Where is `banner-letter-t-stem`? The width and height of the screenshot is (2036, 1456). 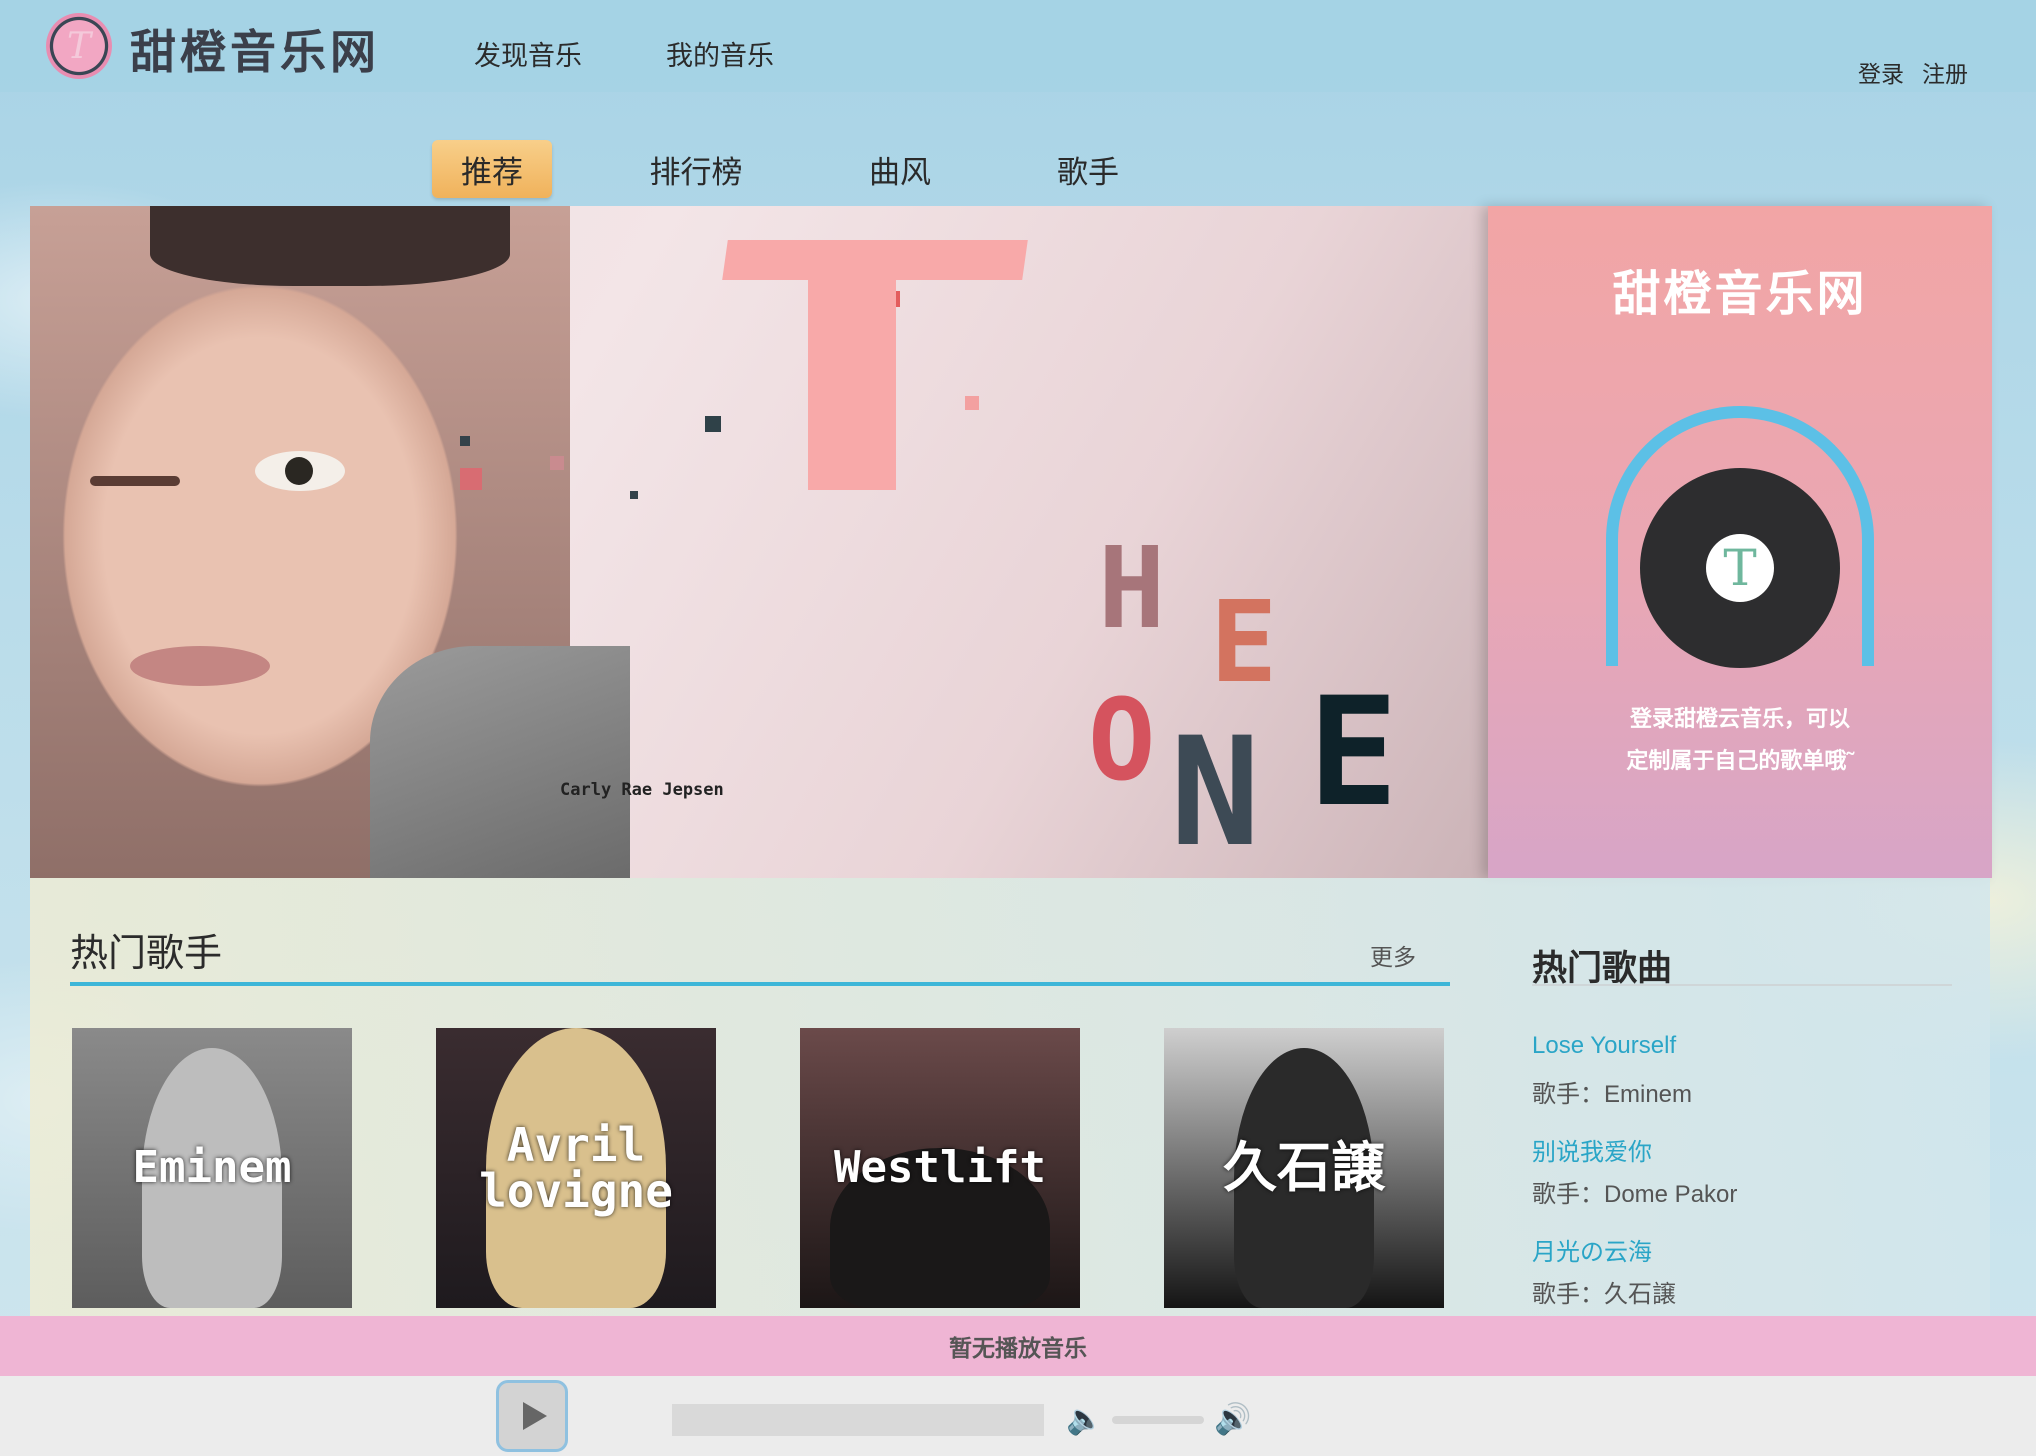
banner-letter-t-stem is located at coordinates (852, 365).